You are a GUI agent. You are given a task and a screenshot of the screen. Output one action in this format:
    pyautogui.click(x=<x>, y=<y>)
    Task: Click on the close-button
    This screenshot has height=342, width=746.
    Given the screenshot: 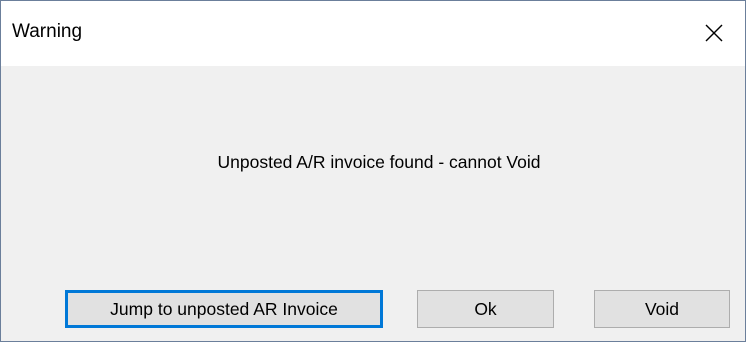 What is the action you would take?
    pyautogui.click(x=714, y=33)
    